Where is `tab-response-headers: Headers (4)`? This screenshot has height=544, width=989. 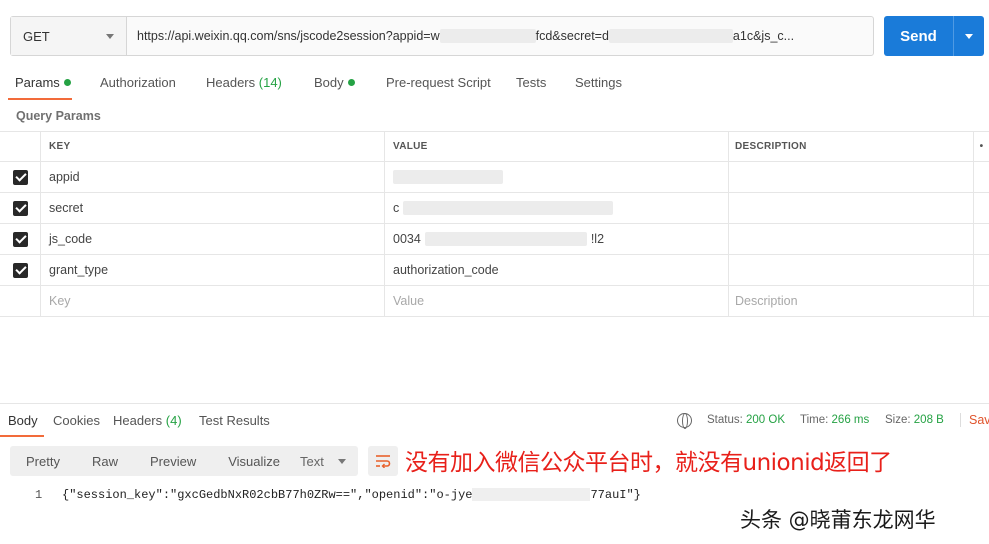
tab-response-headers: Headers (4) is located at coordinates (147, 420).